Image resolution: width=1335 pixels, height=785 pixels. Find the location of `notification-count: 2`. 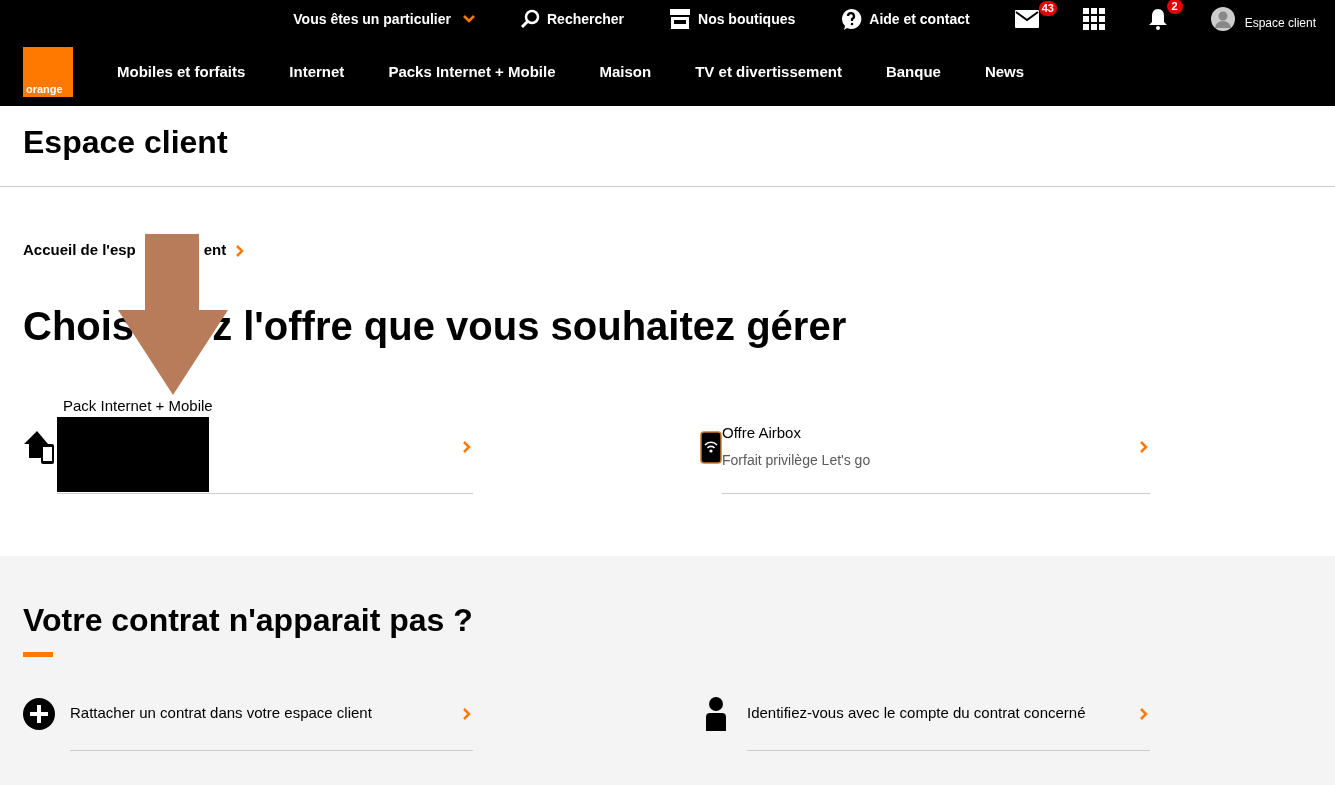

notification-count: 2 is located at coordinates (1174, 7).